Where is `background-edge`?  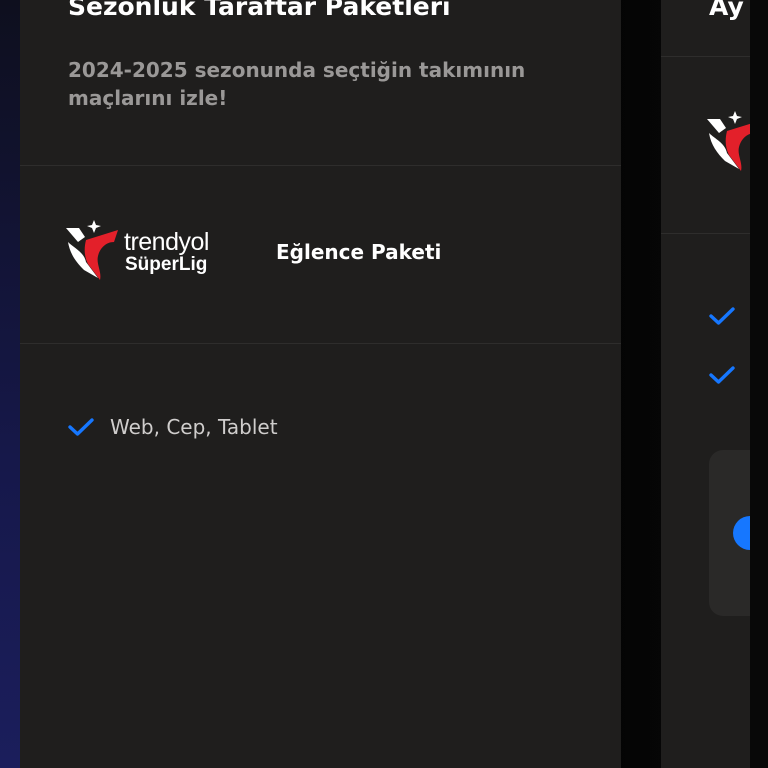
background-edge is located at coordinates (11, 384).